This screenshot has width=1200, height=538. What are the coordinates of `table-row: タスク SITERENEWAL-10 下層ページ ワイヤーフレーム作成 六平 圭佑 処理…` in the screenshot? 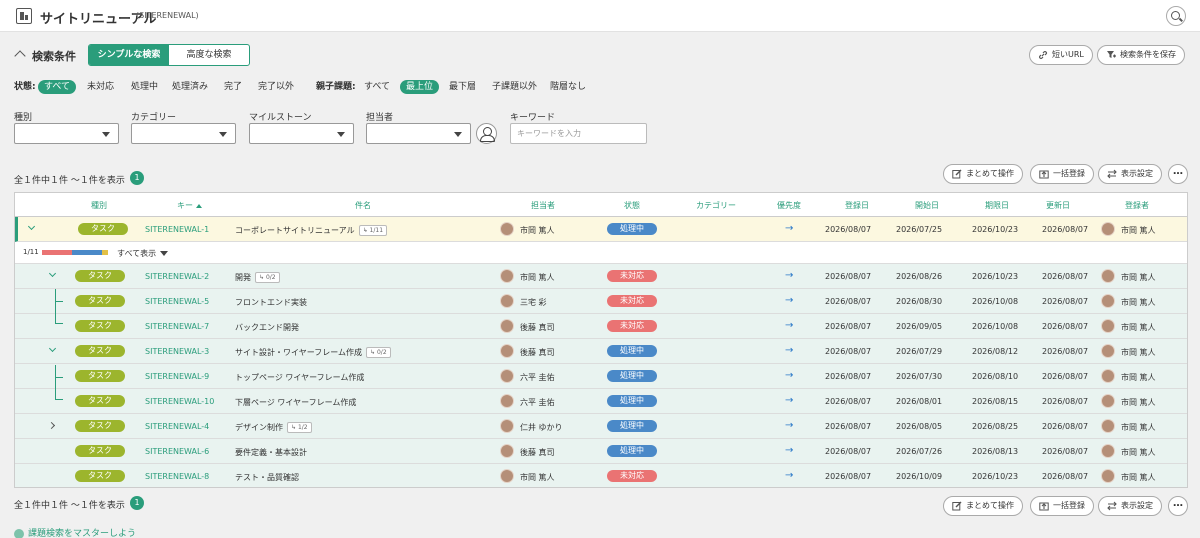 It's located at (601, 401).